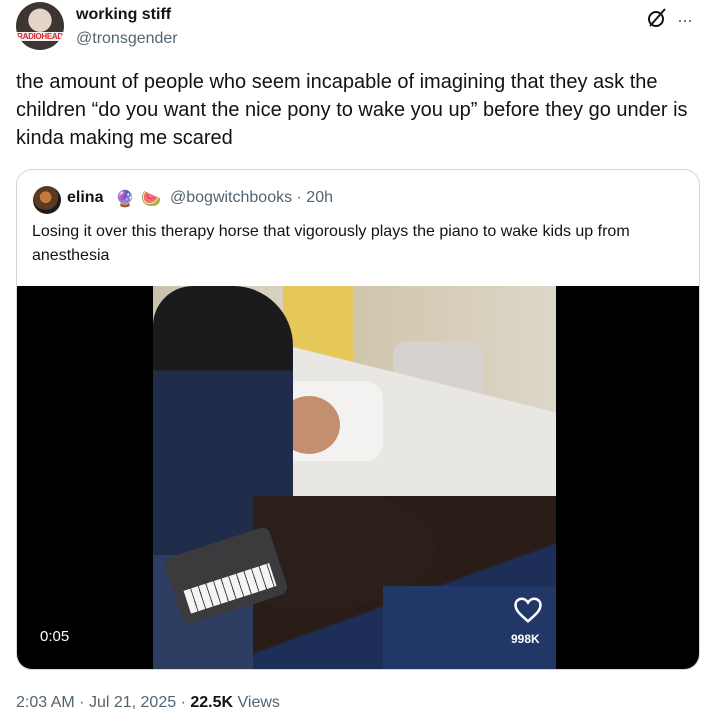 This screenshot has height=728, width=716. I want to click on quoted-author-avatar, so click(47, 200).